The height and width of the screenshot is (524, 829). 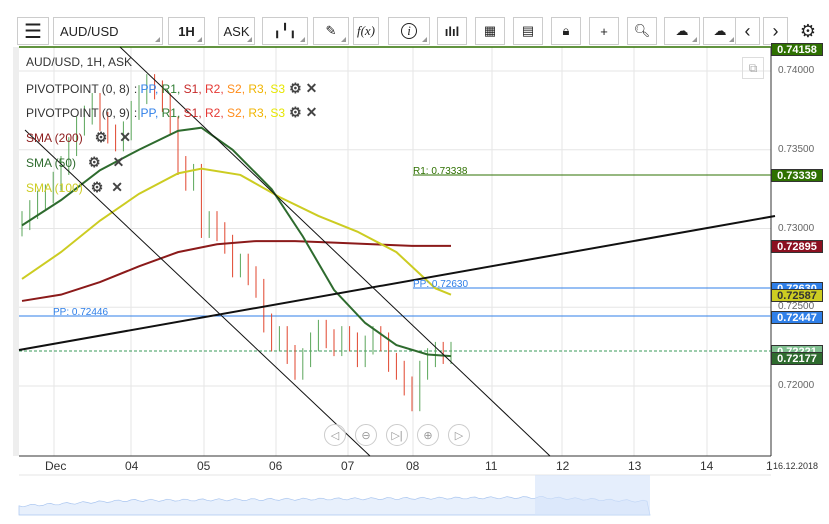 I want to click on y-tick: 0.74000, so click(x=796, y=70).